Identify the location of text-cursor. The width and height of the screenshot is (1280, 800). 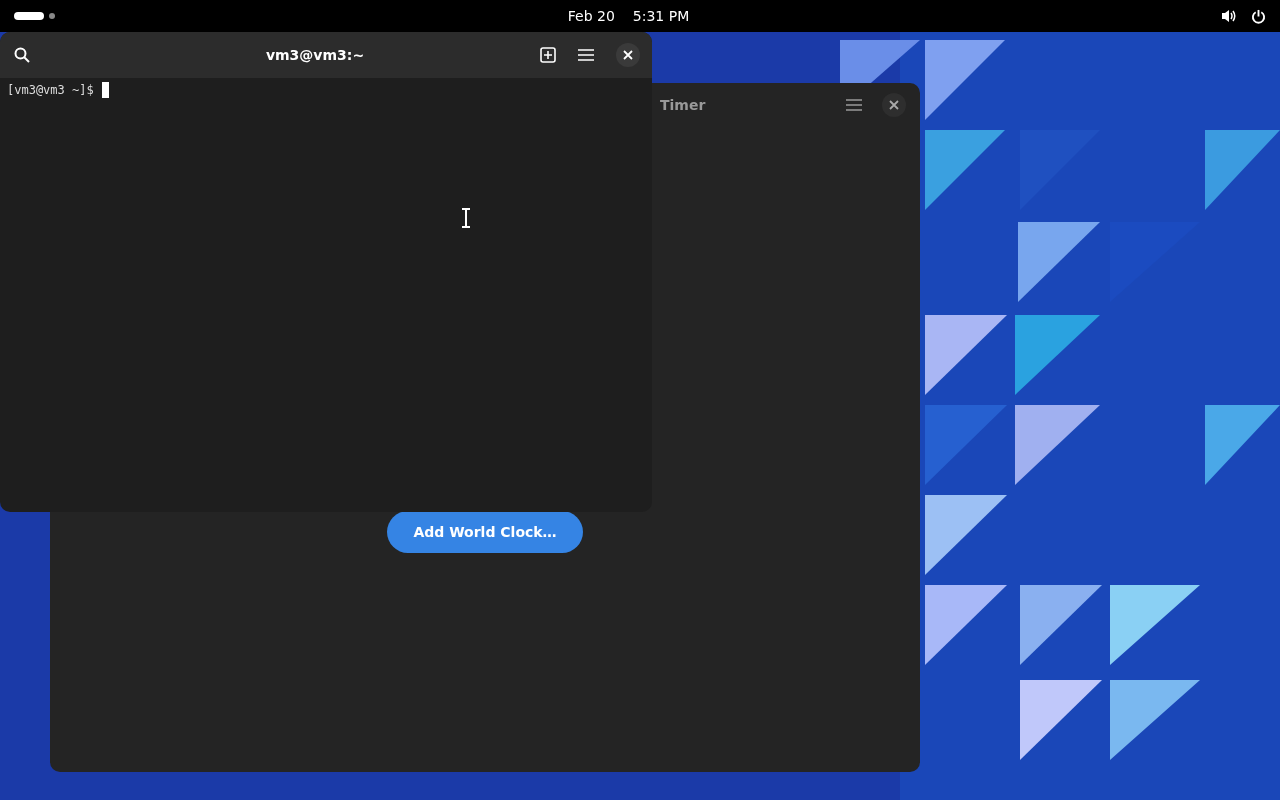
(105, 90).